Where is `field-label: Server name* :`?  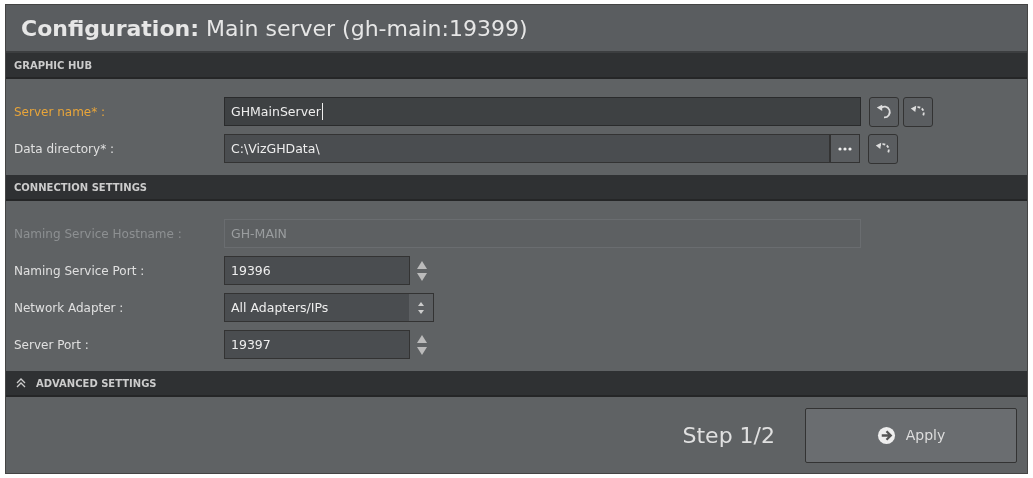
field-label: Server name* : is located at coordinates (60, 111).